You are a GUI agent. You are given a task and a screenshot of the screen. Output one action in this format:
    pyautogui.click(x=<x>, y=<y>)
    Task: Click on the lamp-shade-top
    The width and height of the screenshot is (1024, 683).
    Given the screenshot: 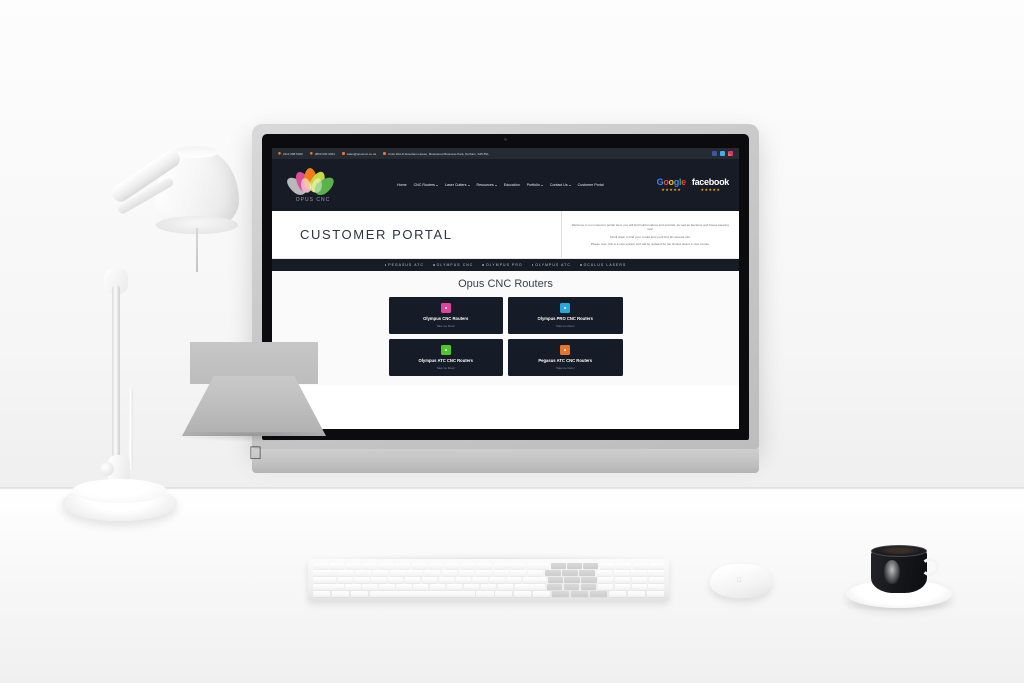 What is the action you would take?
    pyautogui.click(x=196, y=152)
    